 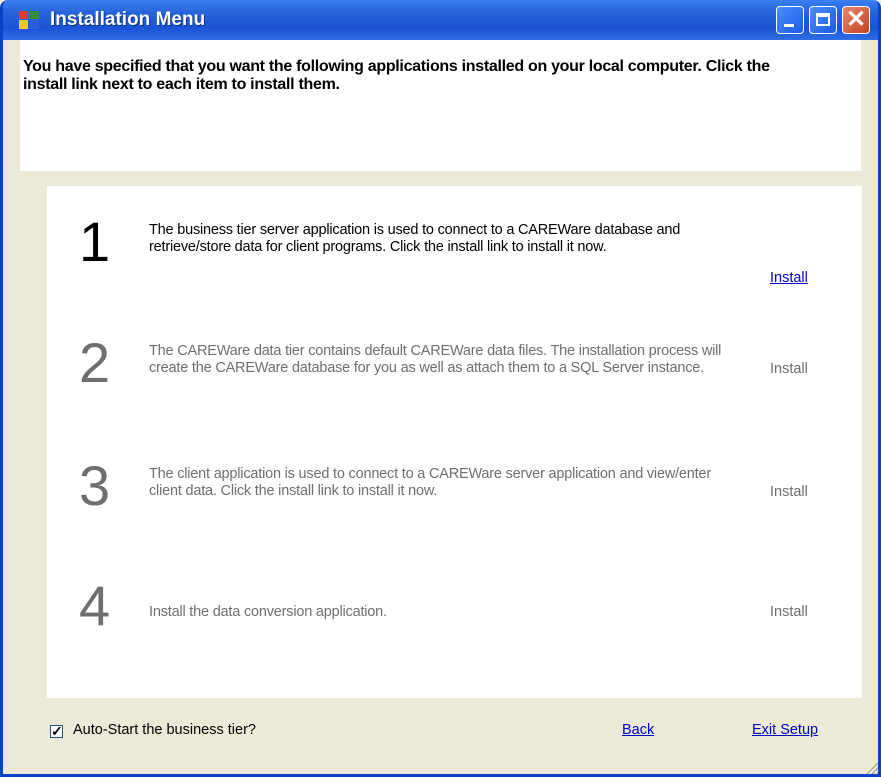 What do you see at coordinates (789, 612) in the screenshot?
I see `install-data-conversion-link: Install` at bounding box center [789, 612].